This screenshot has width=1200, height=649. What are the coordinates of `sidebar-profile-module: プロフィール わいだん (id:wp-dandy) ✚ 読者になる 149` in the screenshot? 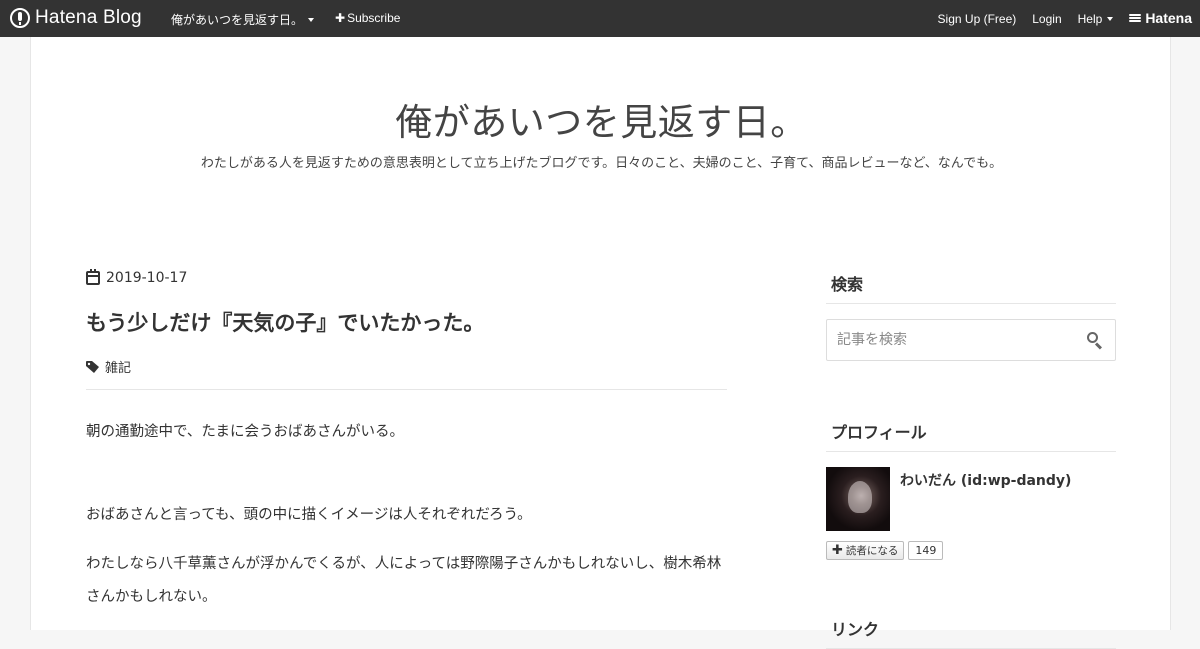 It's located at (971, 489).